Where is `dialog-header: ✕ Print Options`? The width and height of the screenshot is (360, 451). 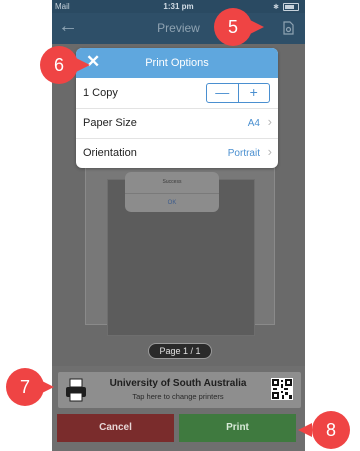
dialog-header: ✕ Print Options is located at coordinates (177, 63).